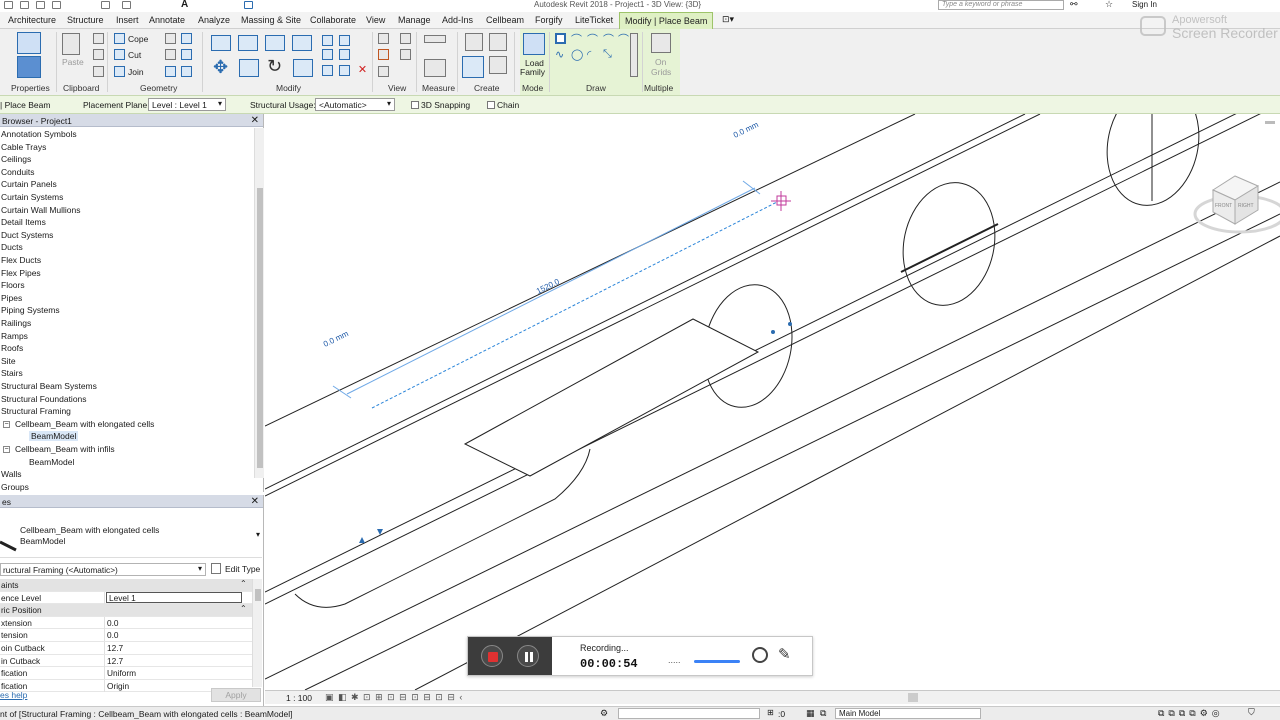 Image resolution: width=1280 pixels, height=720 pixels. Describe the element at coordinates (1191, 713) in the screenshot. I see `selection-toggles-icons: ⧉⧉⧉⧉⚙◎` at that location.